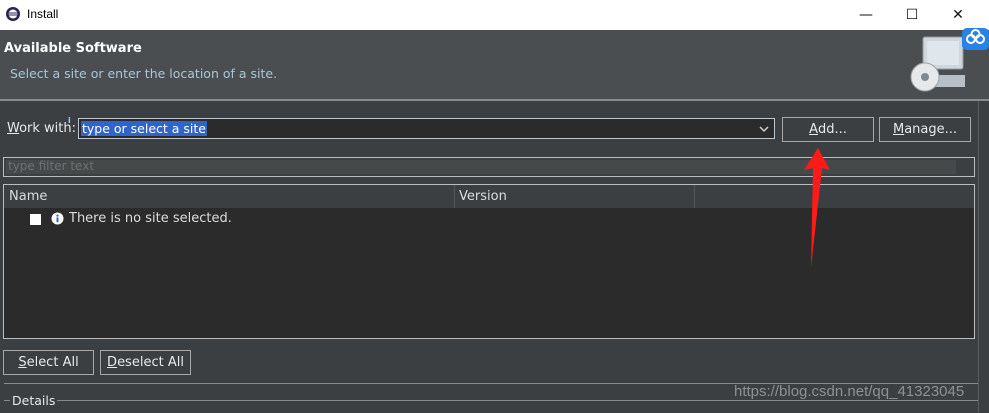  Describe the element at coordinates (426, 128) in the screenshot. I see `work-with-combo: type or select a site` at that location.